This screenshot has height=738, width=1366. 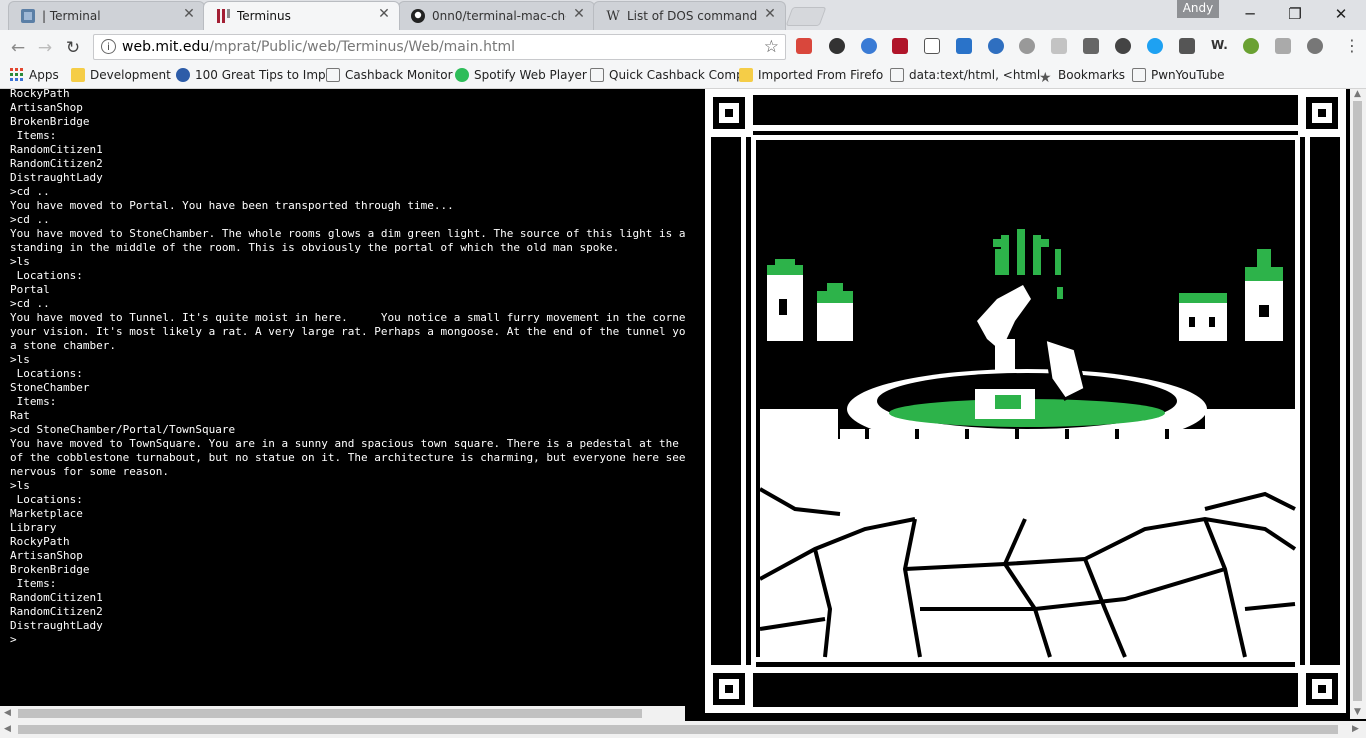 What do you see at coordinates (1155, 46) in the screenshot?
I see `skype-icon` at bounding box center [1155, 46].